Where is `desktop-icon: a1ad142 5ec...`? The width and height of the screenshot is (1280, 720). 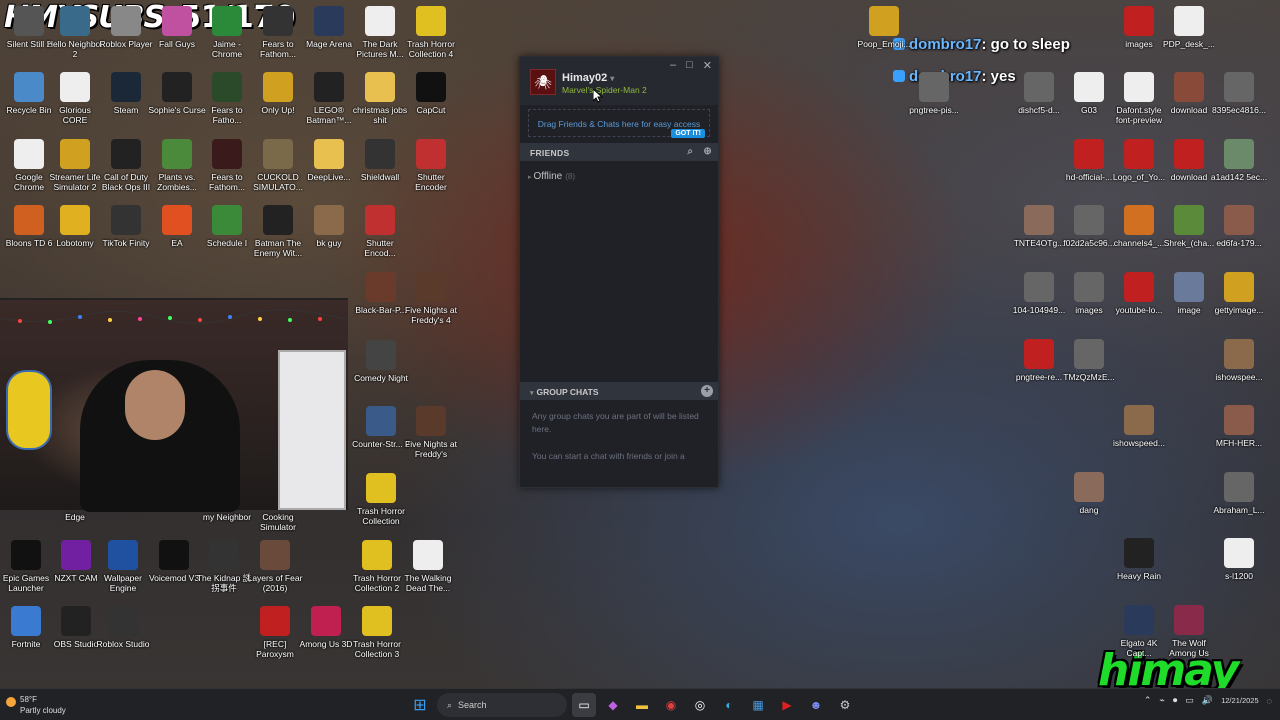 desktop-icon: a1ad142 5ec... is located at coordinates (1239, 165).